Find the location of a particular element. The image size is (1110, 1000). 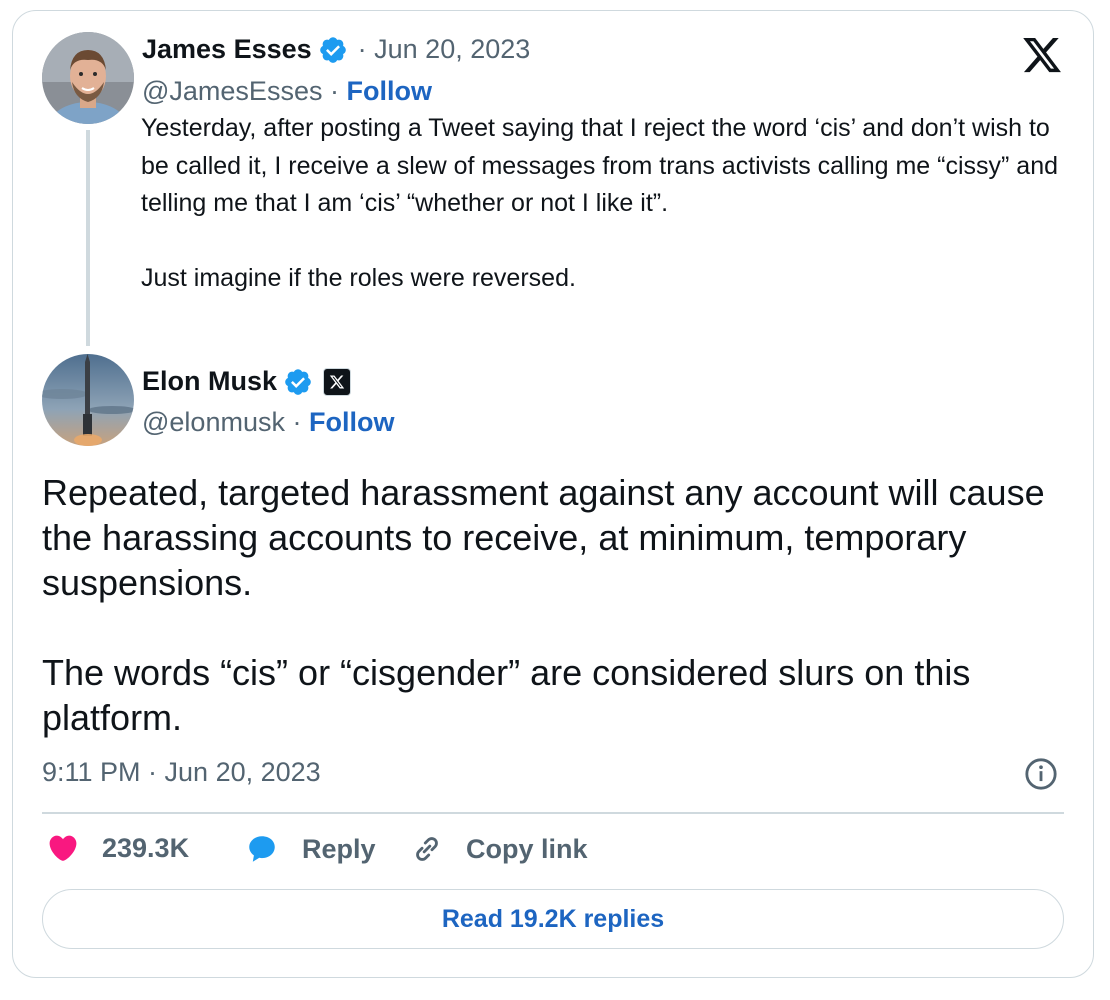

heart-icon is located at coordinates (63, 848).